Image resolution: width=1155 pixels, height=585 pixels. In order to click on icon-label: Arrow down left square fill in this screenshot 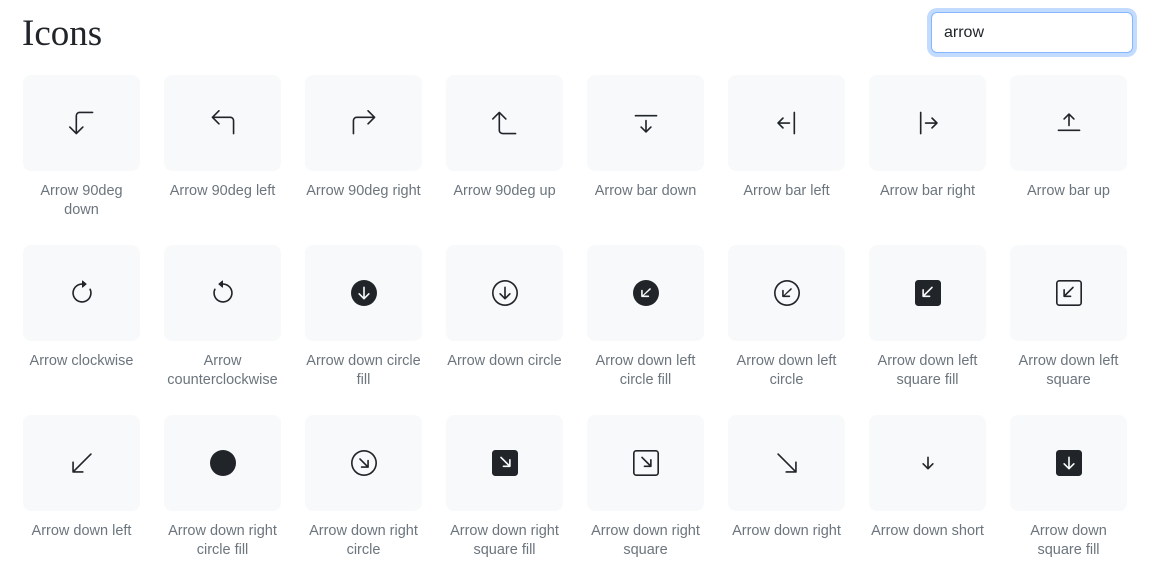, I will do `click(927, 370)`.